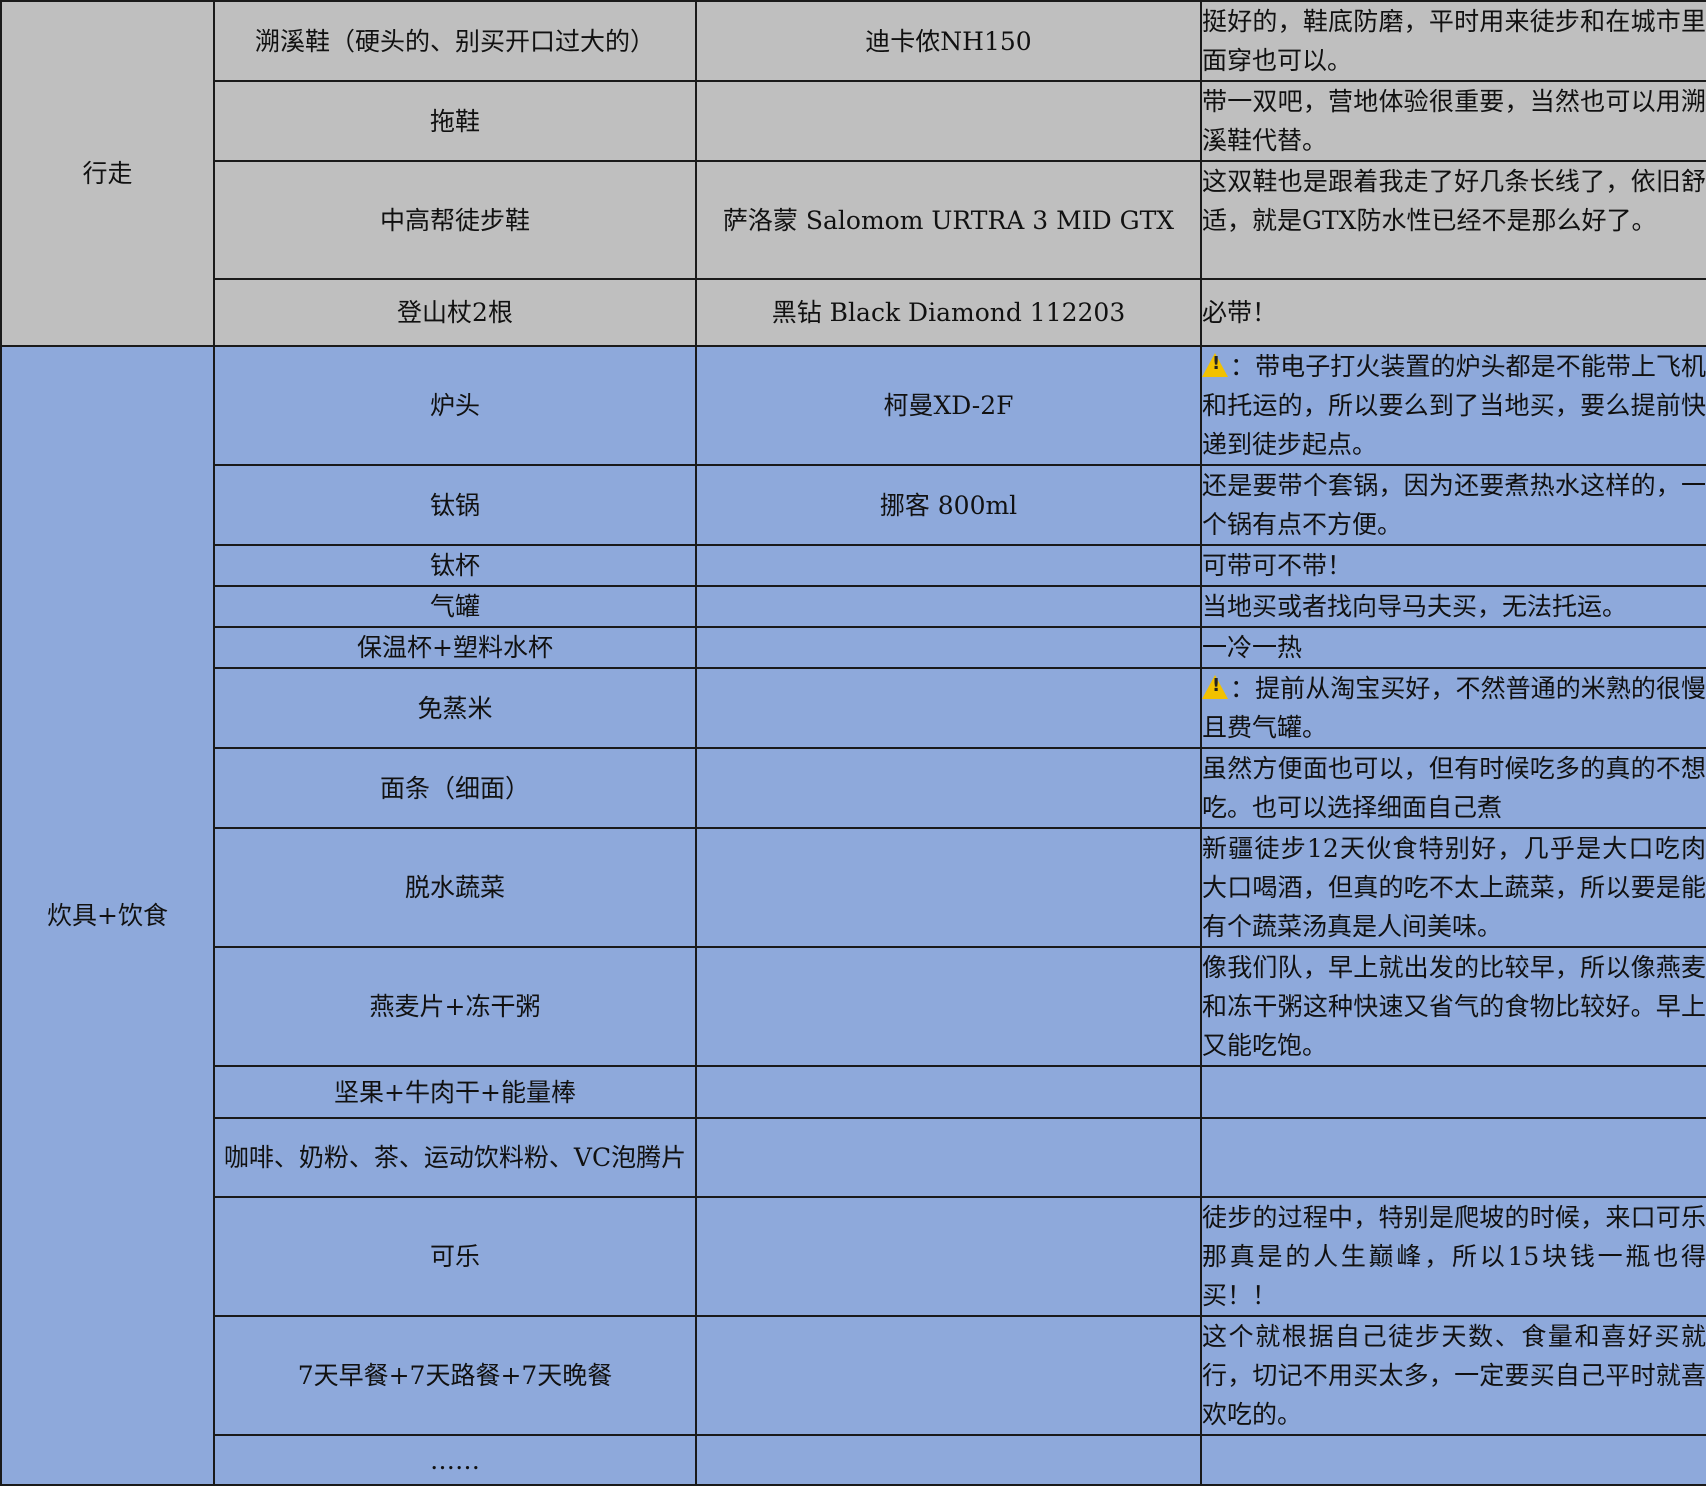  I want to click on brand-cell: 黑钻 Black Diamond 112203, so click(948, 312).